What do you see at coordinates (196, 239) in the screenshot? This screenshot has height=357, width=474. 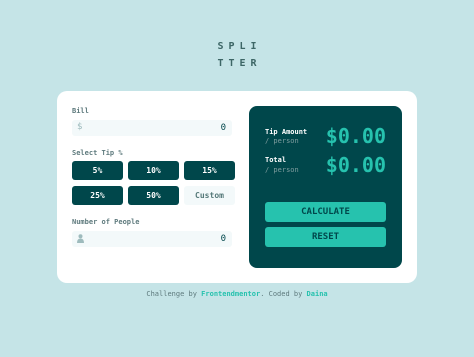 I see `people-input` at bounding box center [196, 239].